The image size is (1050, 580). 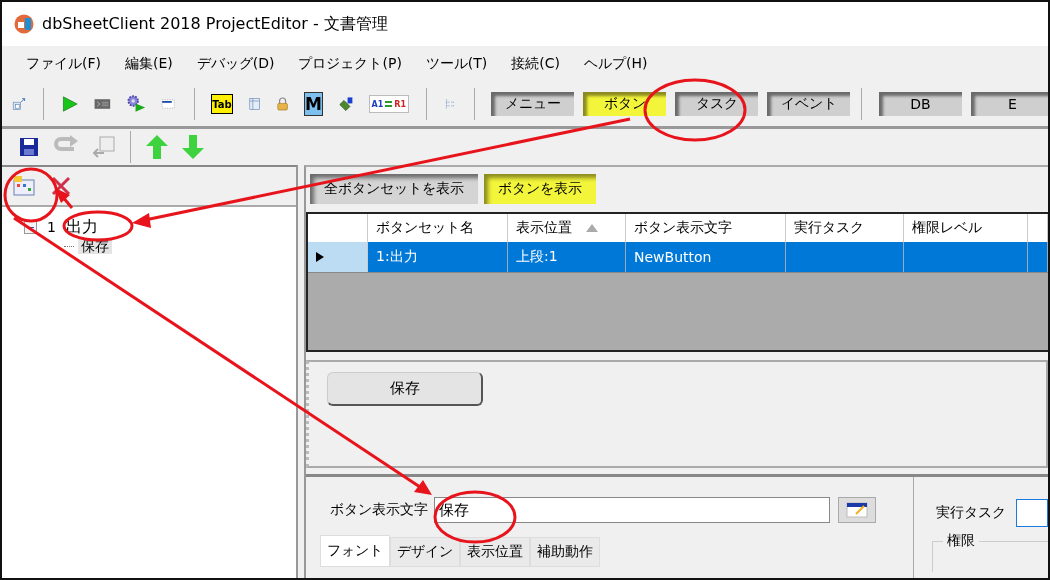 I want to click on tab: デザイン, so click(x=425, y=552).